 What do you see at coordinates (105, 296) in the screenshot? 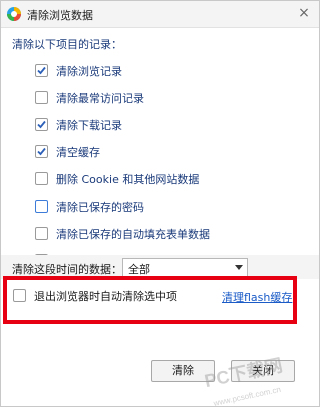
I see `auto-clear-label: 退出浏览器时自动清除选中项` at bounding box center [105, 296].